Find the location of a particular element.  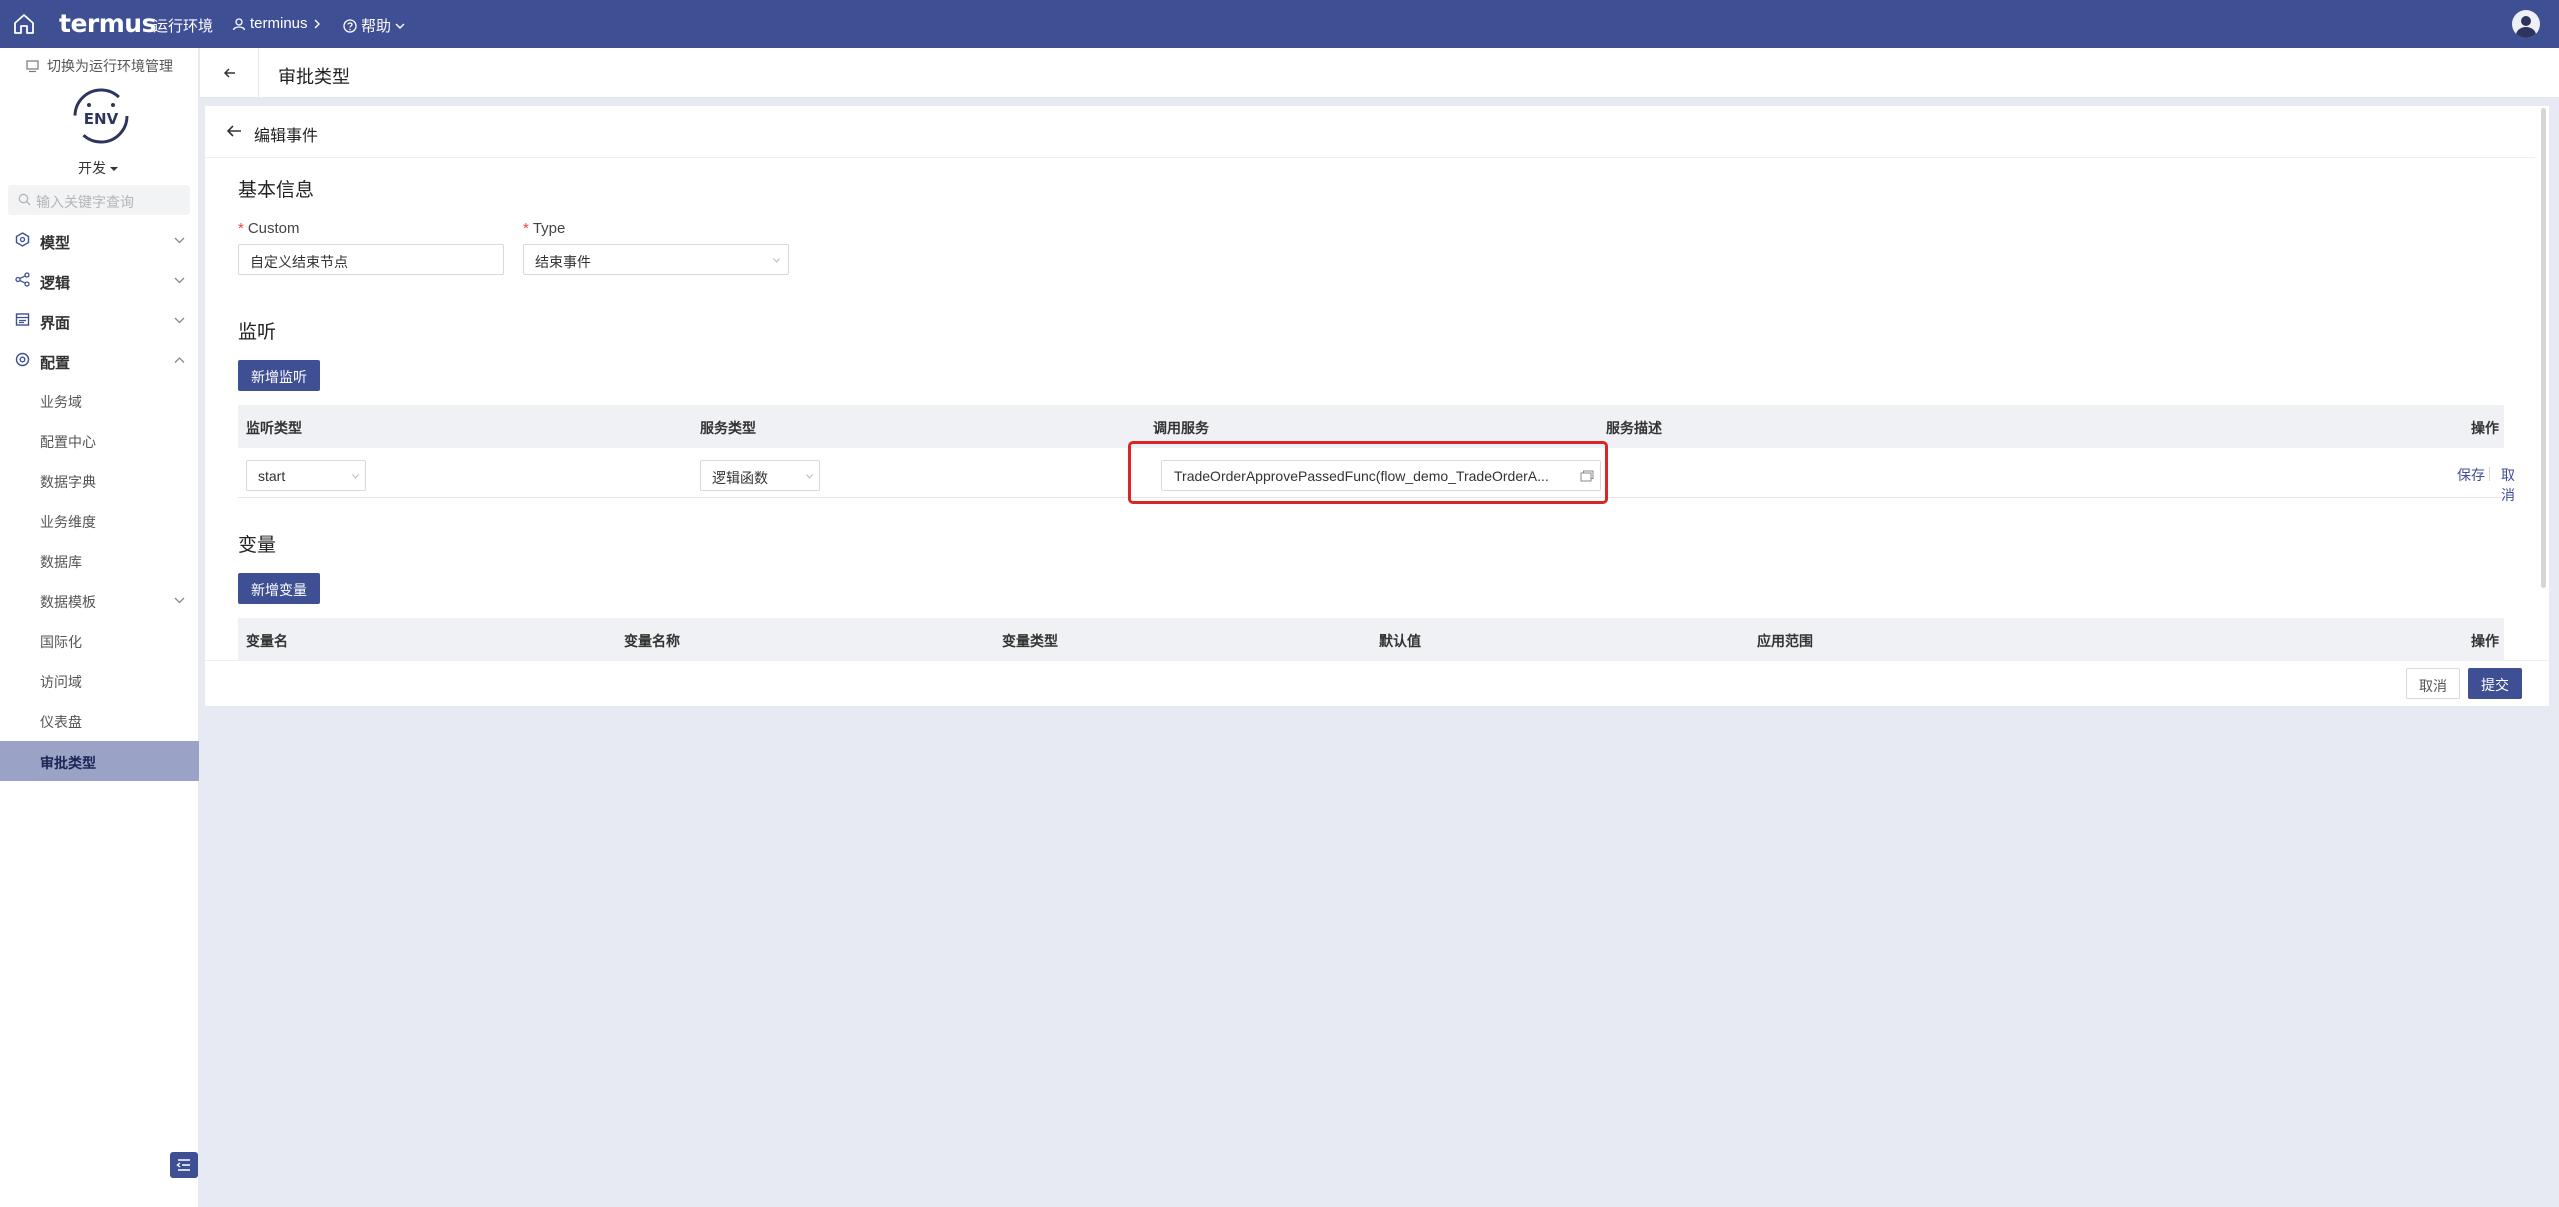

type-label: * Type is located at coordinates (544, 228).